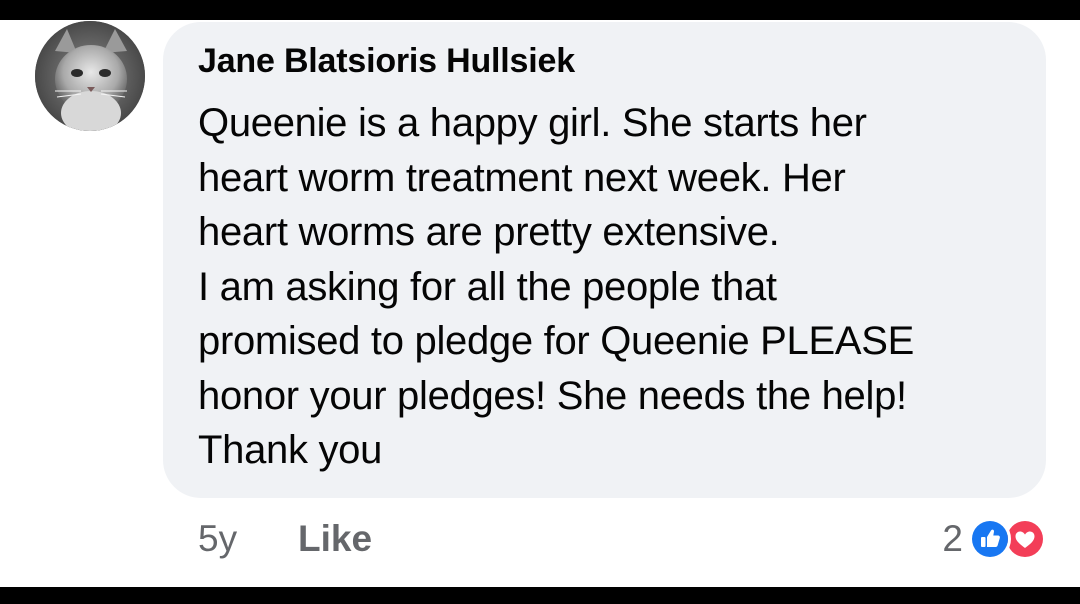 The height and width of the screenshot is (604, 1080). What do you see at coordinates (489, 232) in the screenshot?
I see `comment-line: heart worms are pretty extensive.` at bounding box center [489, 232].